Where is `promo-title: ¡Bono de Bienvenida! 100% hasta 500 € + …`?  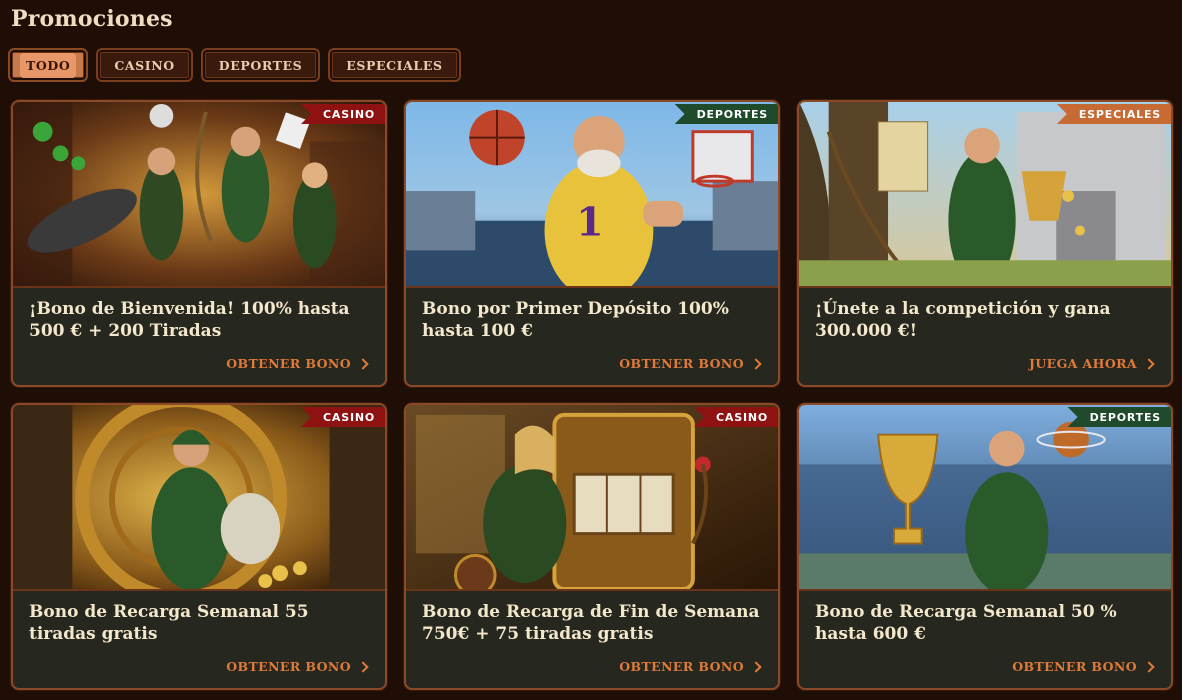
promo-title: ¡Bono de Bienvenida! 100% hasta 500 € + … is located at coordinates (189, 320).